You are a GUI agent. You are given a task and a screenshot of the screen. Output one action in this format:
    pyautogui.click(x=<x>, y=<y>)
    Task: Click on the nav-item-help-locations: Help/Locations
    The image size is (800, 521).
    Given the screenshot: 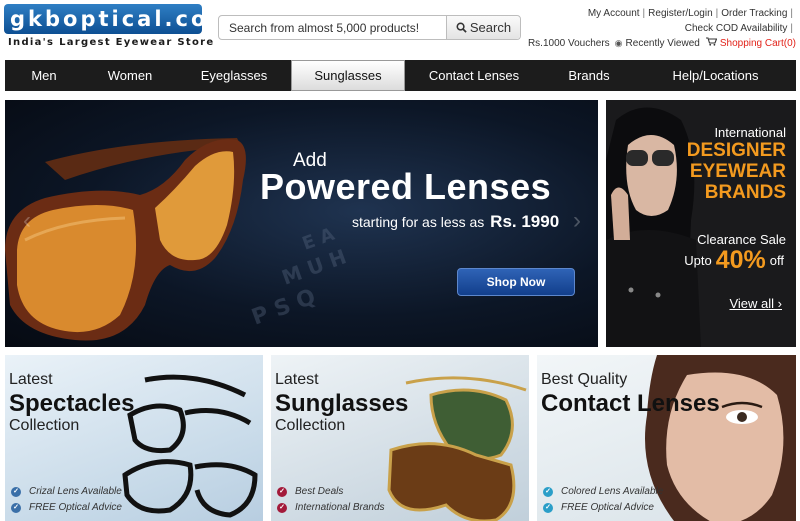 What is the action you would take?
    pyautogui.click(x=715, y=75)
    